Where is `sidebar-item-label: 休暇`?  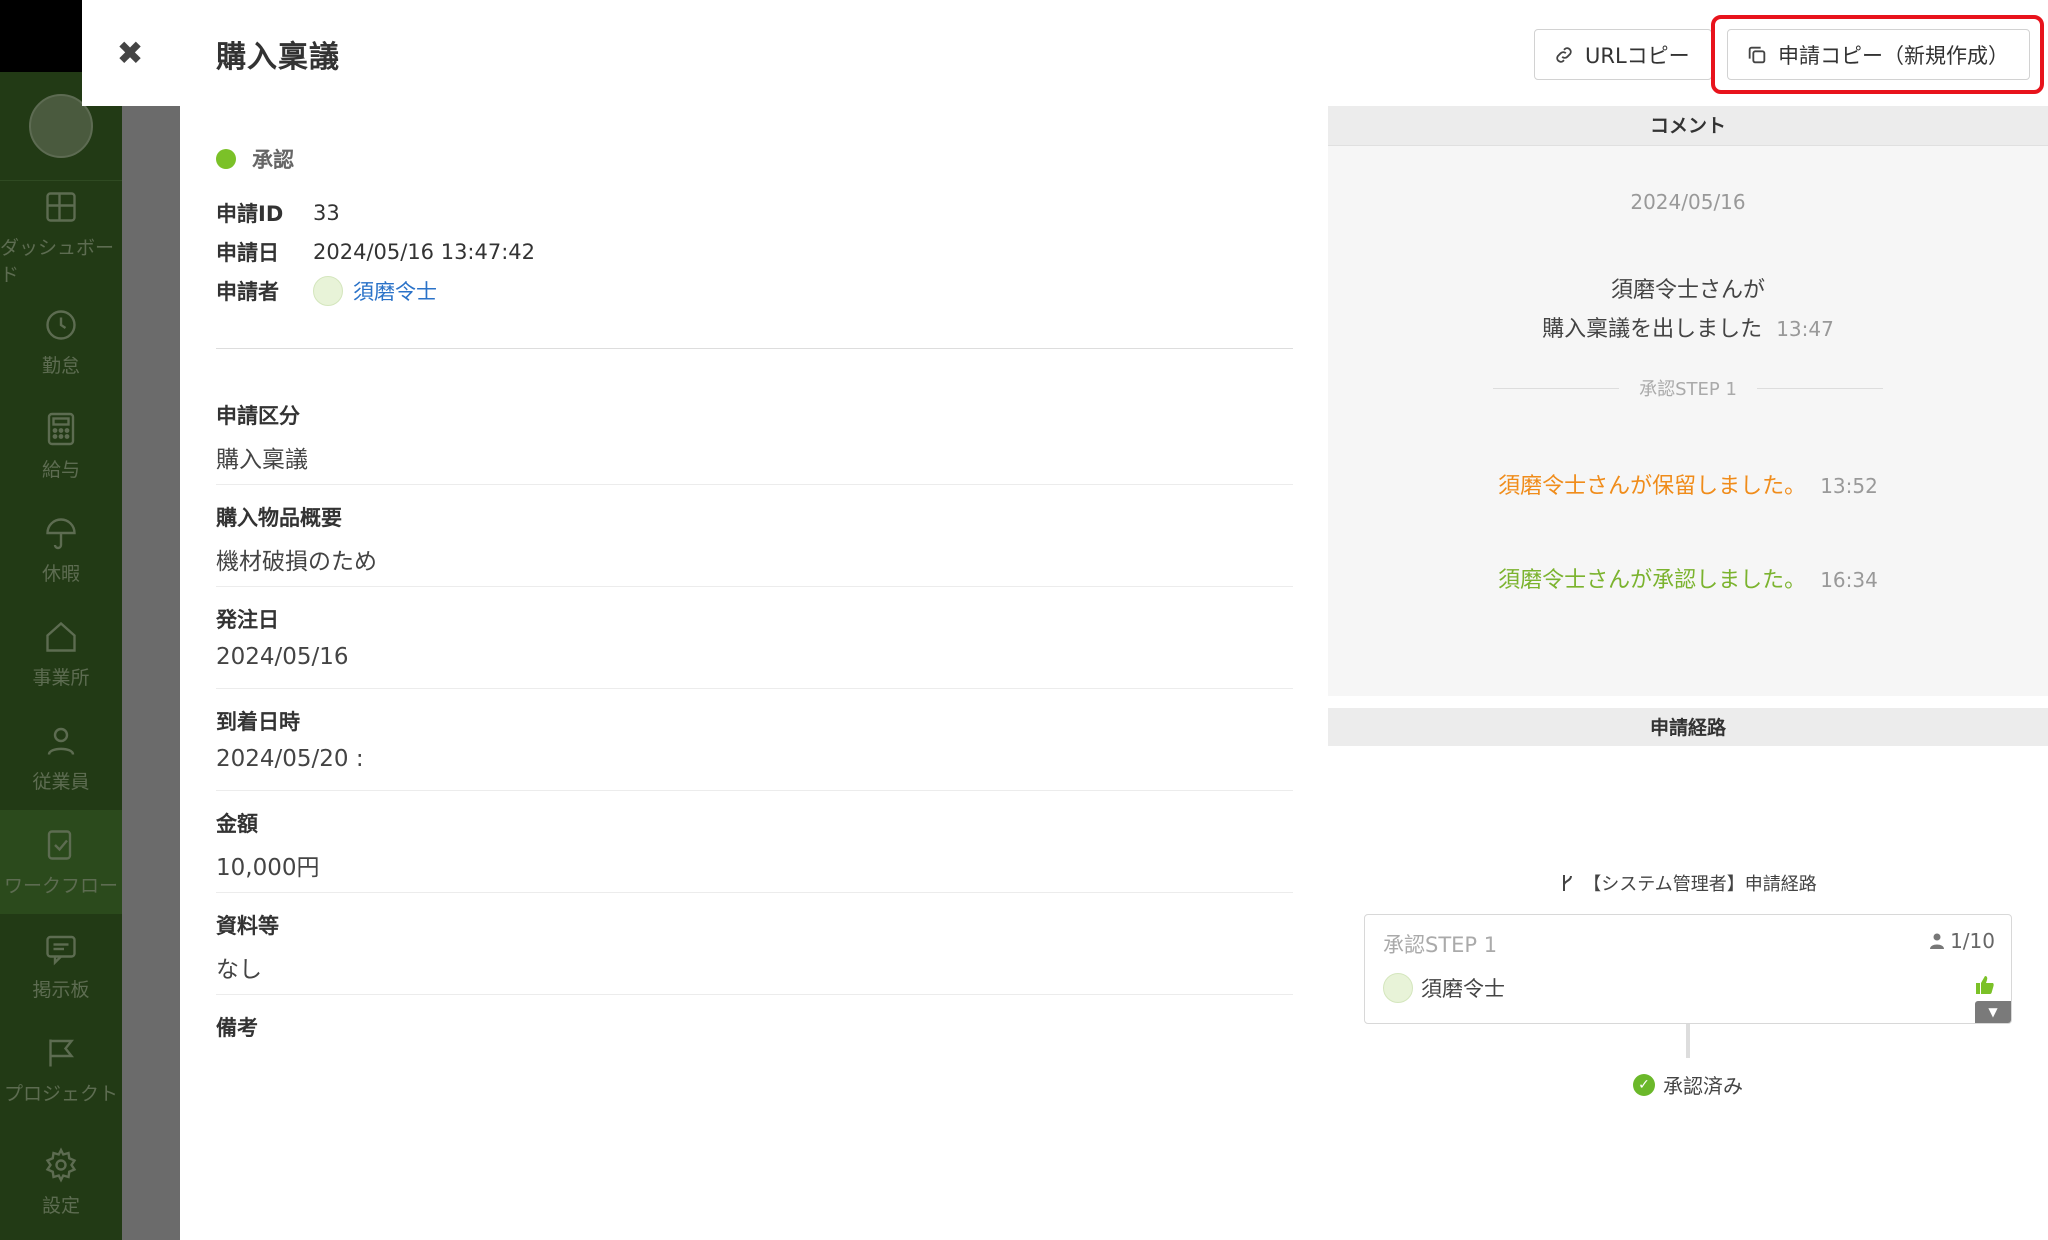 sidebar-item-label: 休暇 is located at coordinates (60, 573).